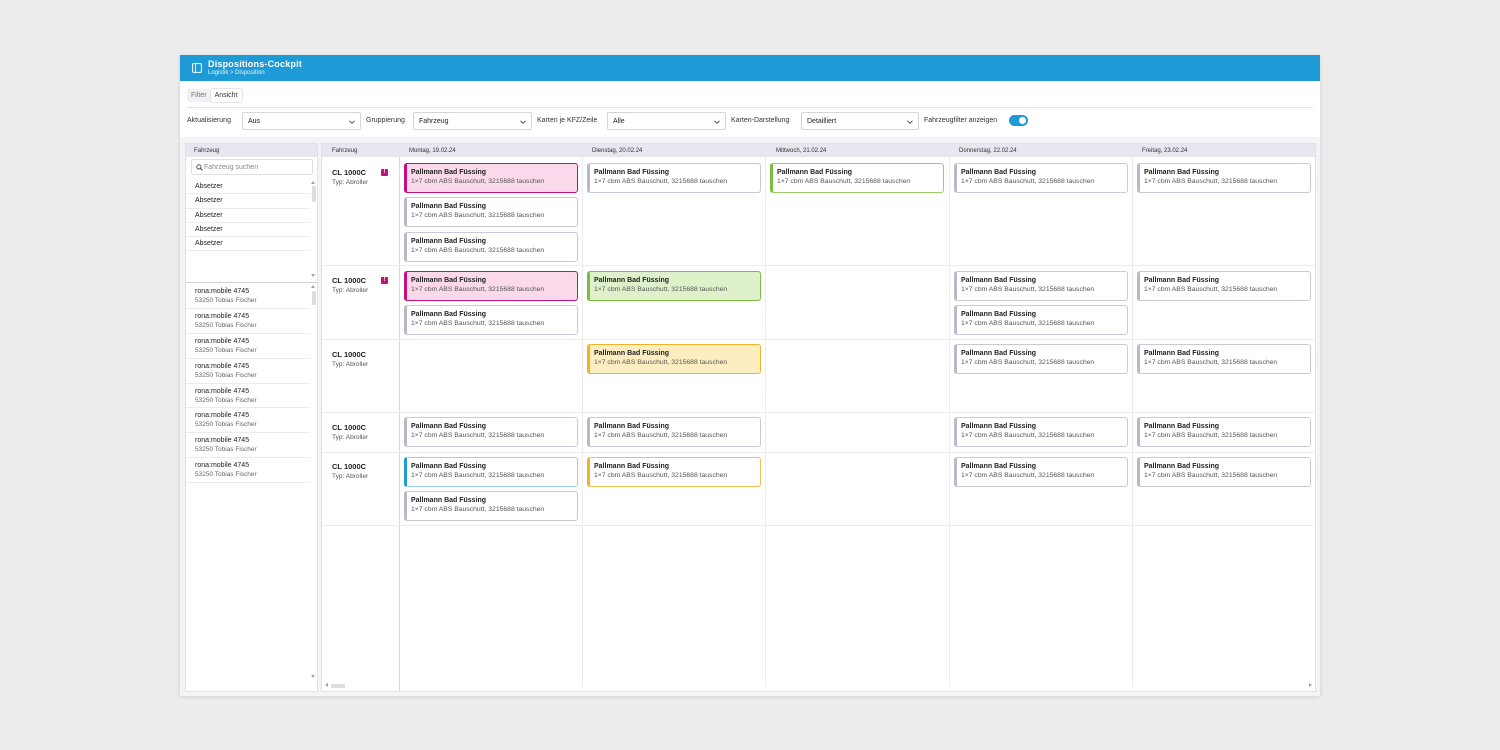 The image size is (1500, 750). I want to click on cards-per-row-select: Alle, so click(666, 121).